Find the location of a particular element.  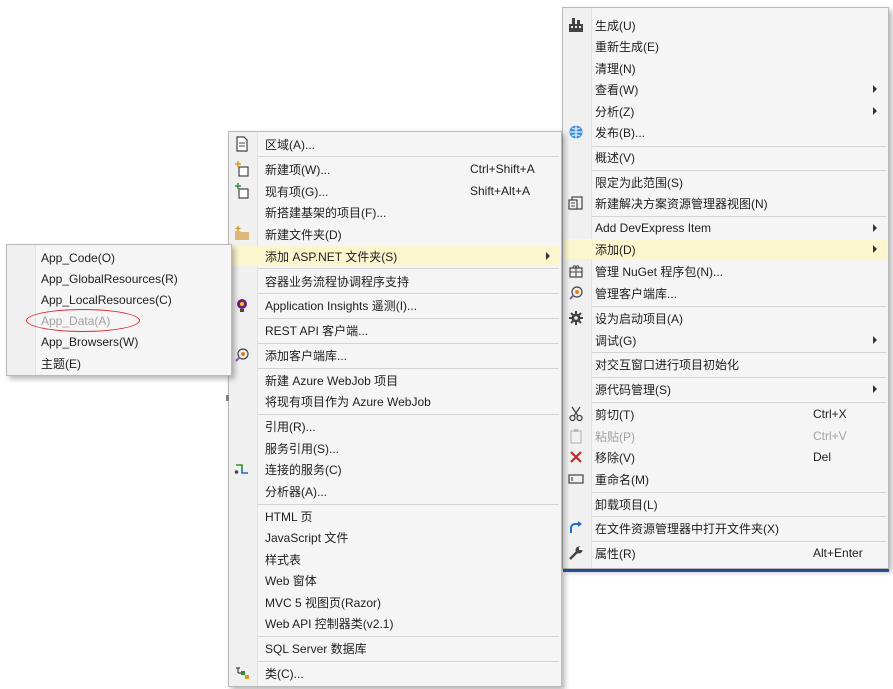

cut-icon is located at coordinates (576, 414).